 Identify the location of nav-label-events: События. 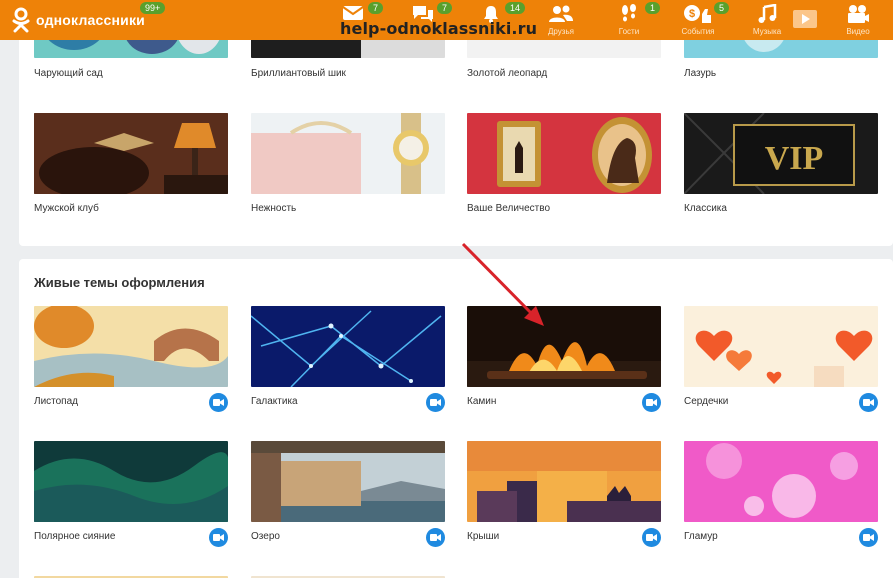
(698, 31).